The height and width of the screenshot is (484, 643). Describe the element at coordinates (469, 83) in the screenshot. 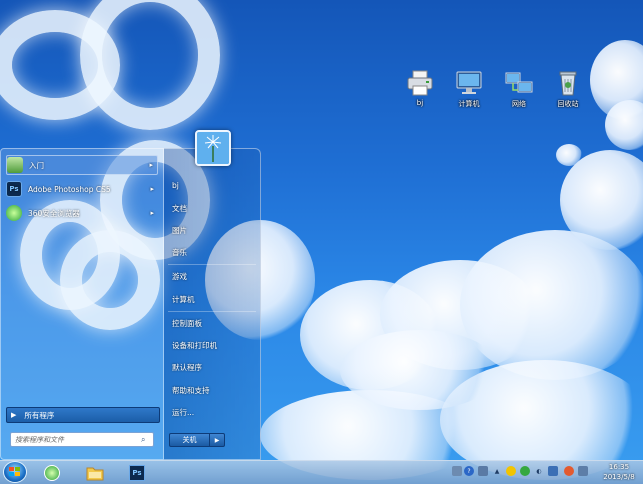

I see `computer-icon` at that location.